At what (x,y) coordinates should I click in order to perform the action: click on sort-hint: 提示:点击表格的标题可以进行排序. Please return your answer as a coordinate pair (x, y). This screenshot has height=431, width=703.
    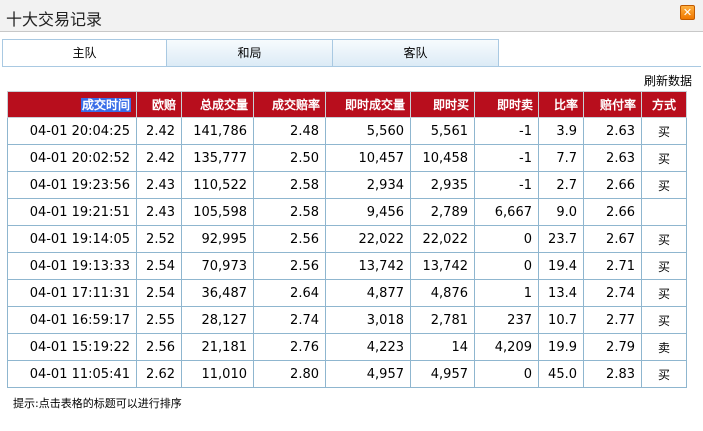
    Looking at the image, I should click on (97, 403).